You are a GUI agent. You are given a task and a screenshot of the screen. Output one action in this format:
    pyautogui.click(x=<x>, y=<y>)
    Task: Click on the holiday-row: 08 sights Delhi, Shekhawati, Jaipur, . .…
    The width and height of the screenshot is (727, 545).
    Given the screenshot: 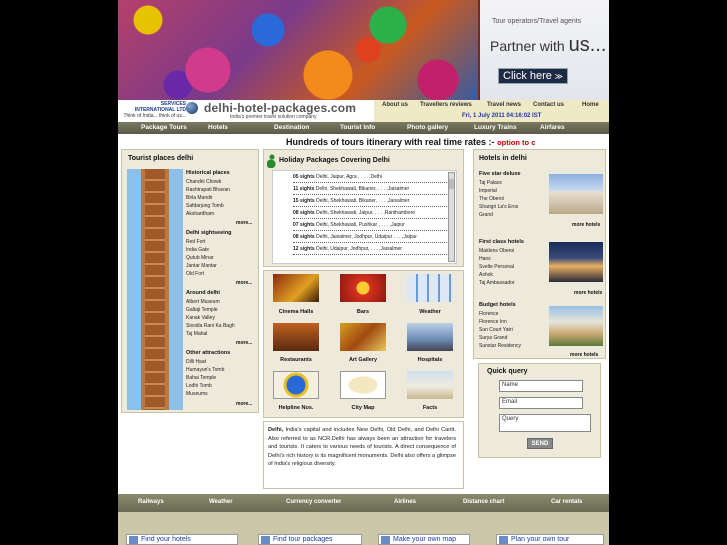 What is the action you would take?
    pyautogui.click(x=373, y=214)
    